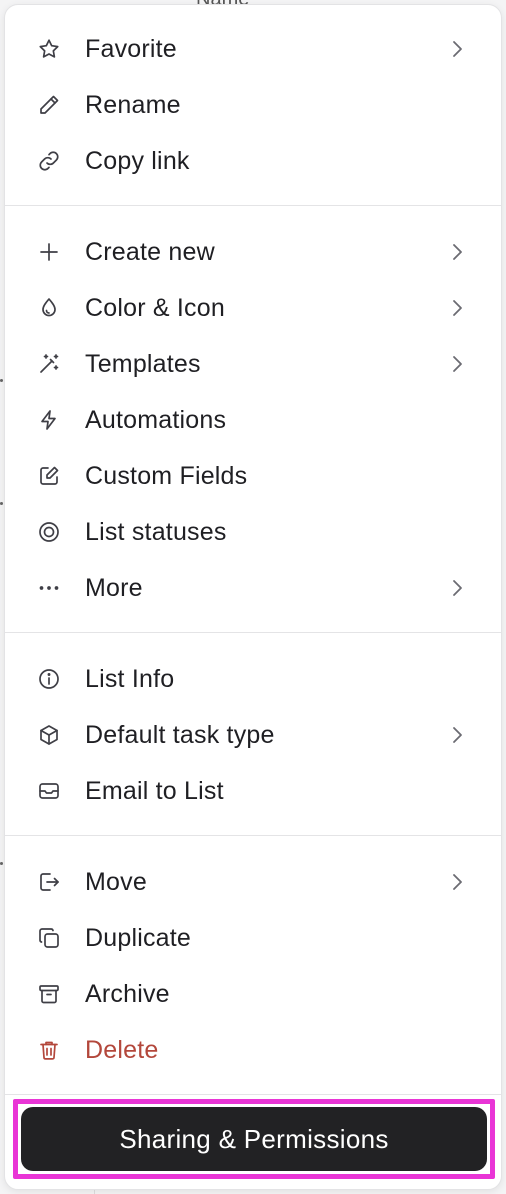 This screenshot has height=1194, width=506. I want to click on menu-item-color-icon: Color & Icon, so click(253, 308).